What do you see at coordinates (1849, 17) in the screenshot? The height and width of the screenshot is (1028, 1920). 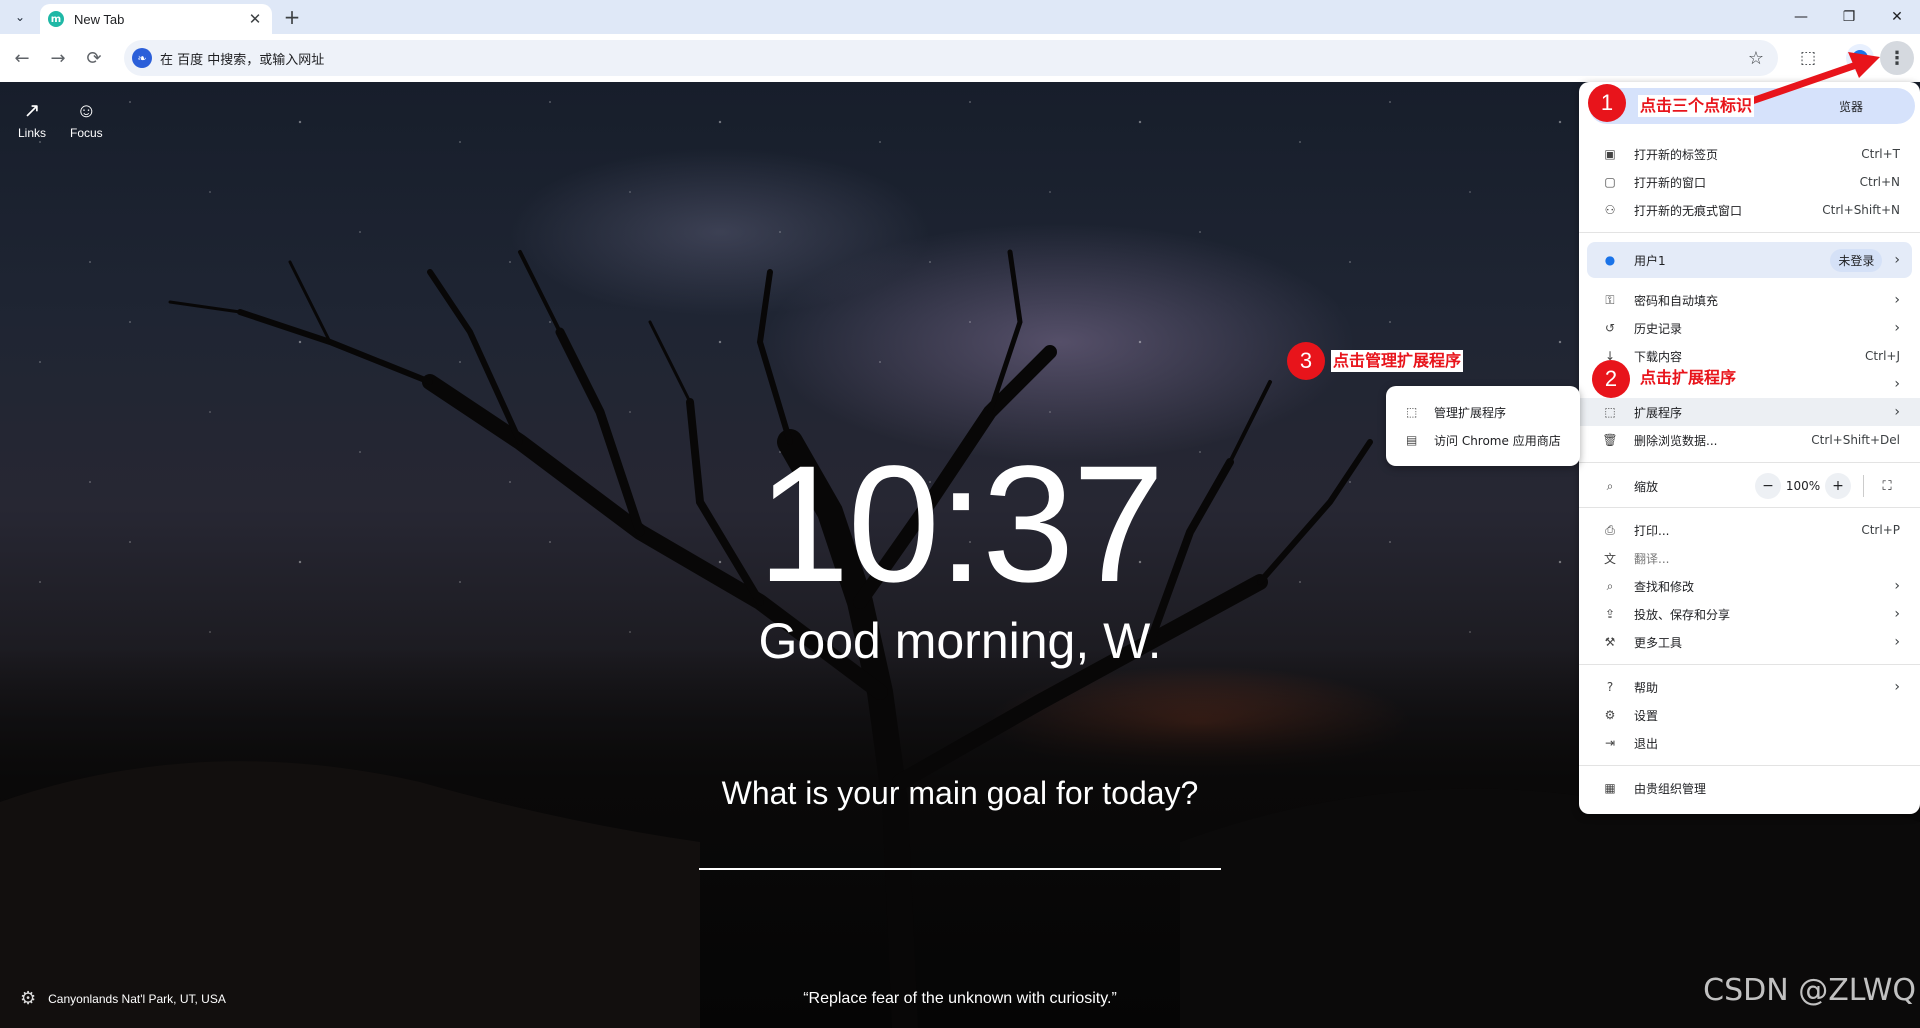 I see `restore-button: ❐` at bounding box center [1849, 17].